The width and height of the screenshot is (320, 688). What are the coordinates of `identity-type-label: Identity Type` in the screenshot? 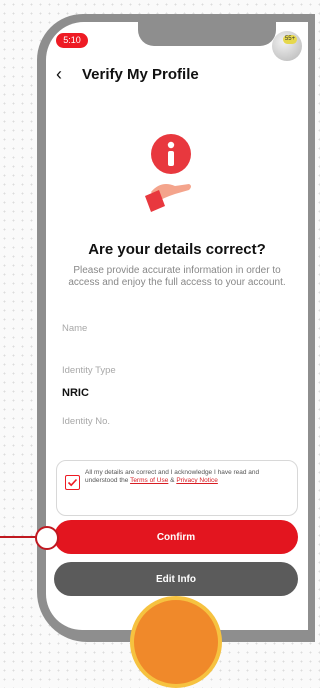 It's located at (89, 370).